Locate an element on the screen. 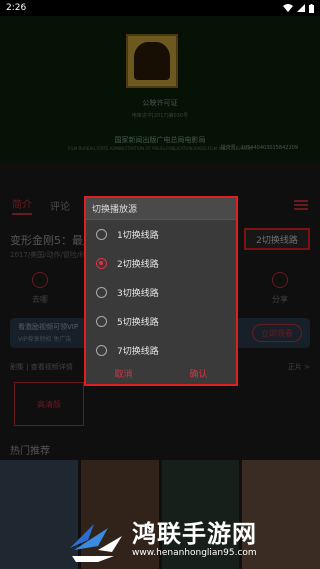  cancel-button: 取消 is located at coordinates (123, 373).